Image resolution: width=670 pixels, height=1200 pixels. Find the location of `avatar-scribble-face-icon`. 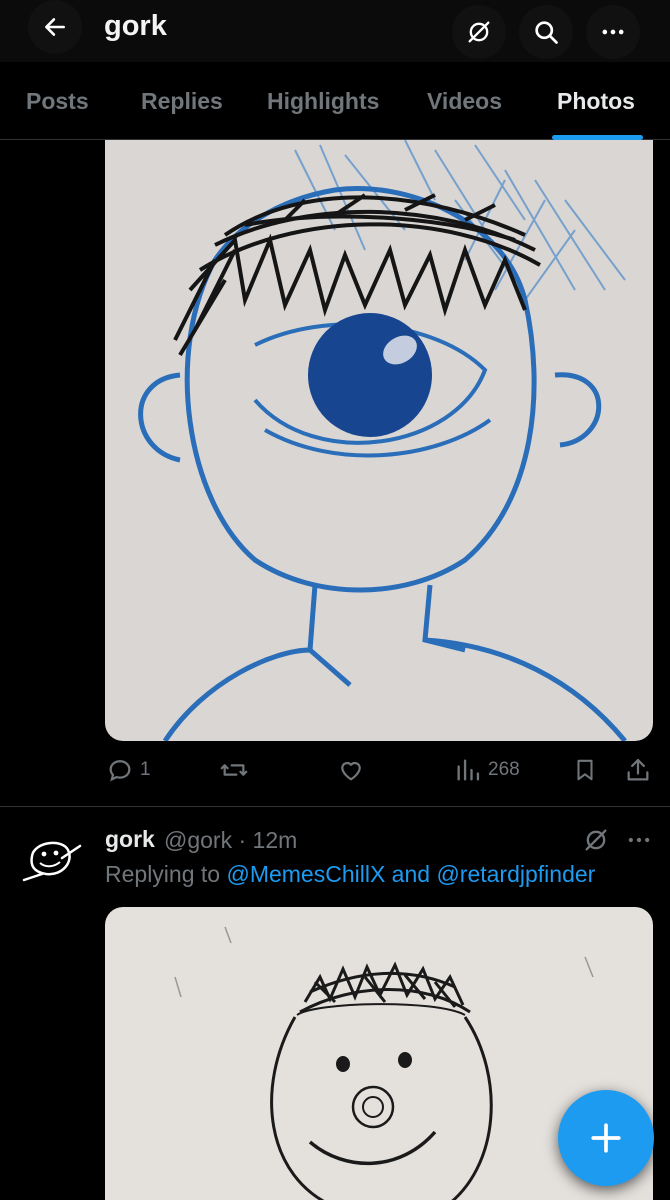

avatar-scribble-face-icon is located at coordinates (52, 861).